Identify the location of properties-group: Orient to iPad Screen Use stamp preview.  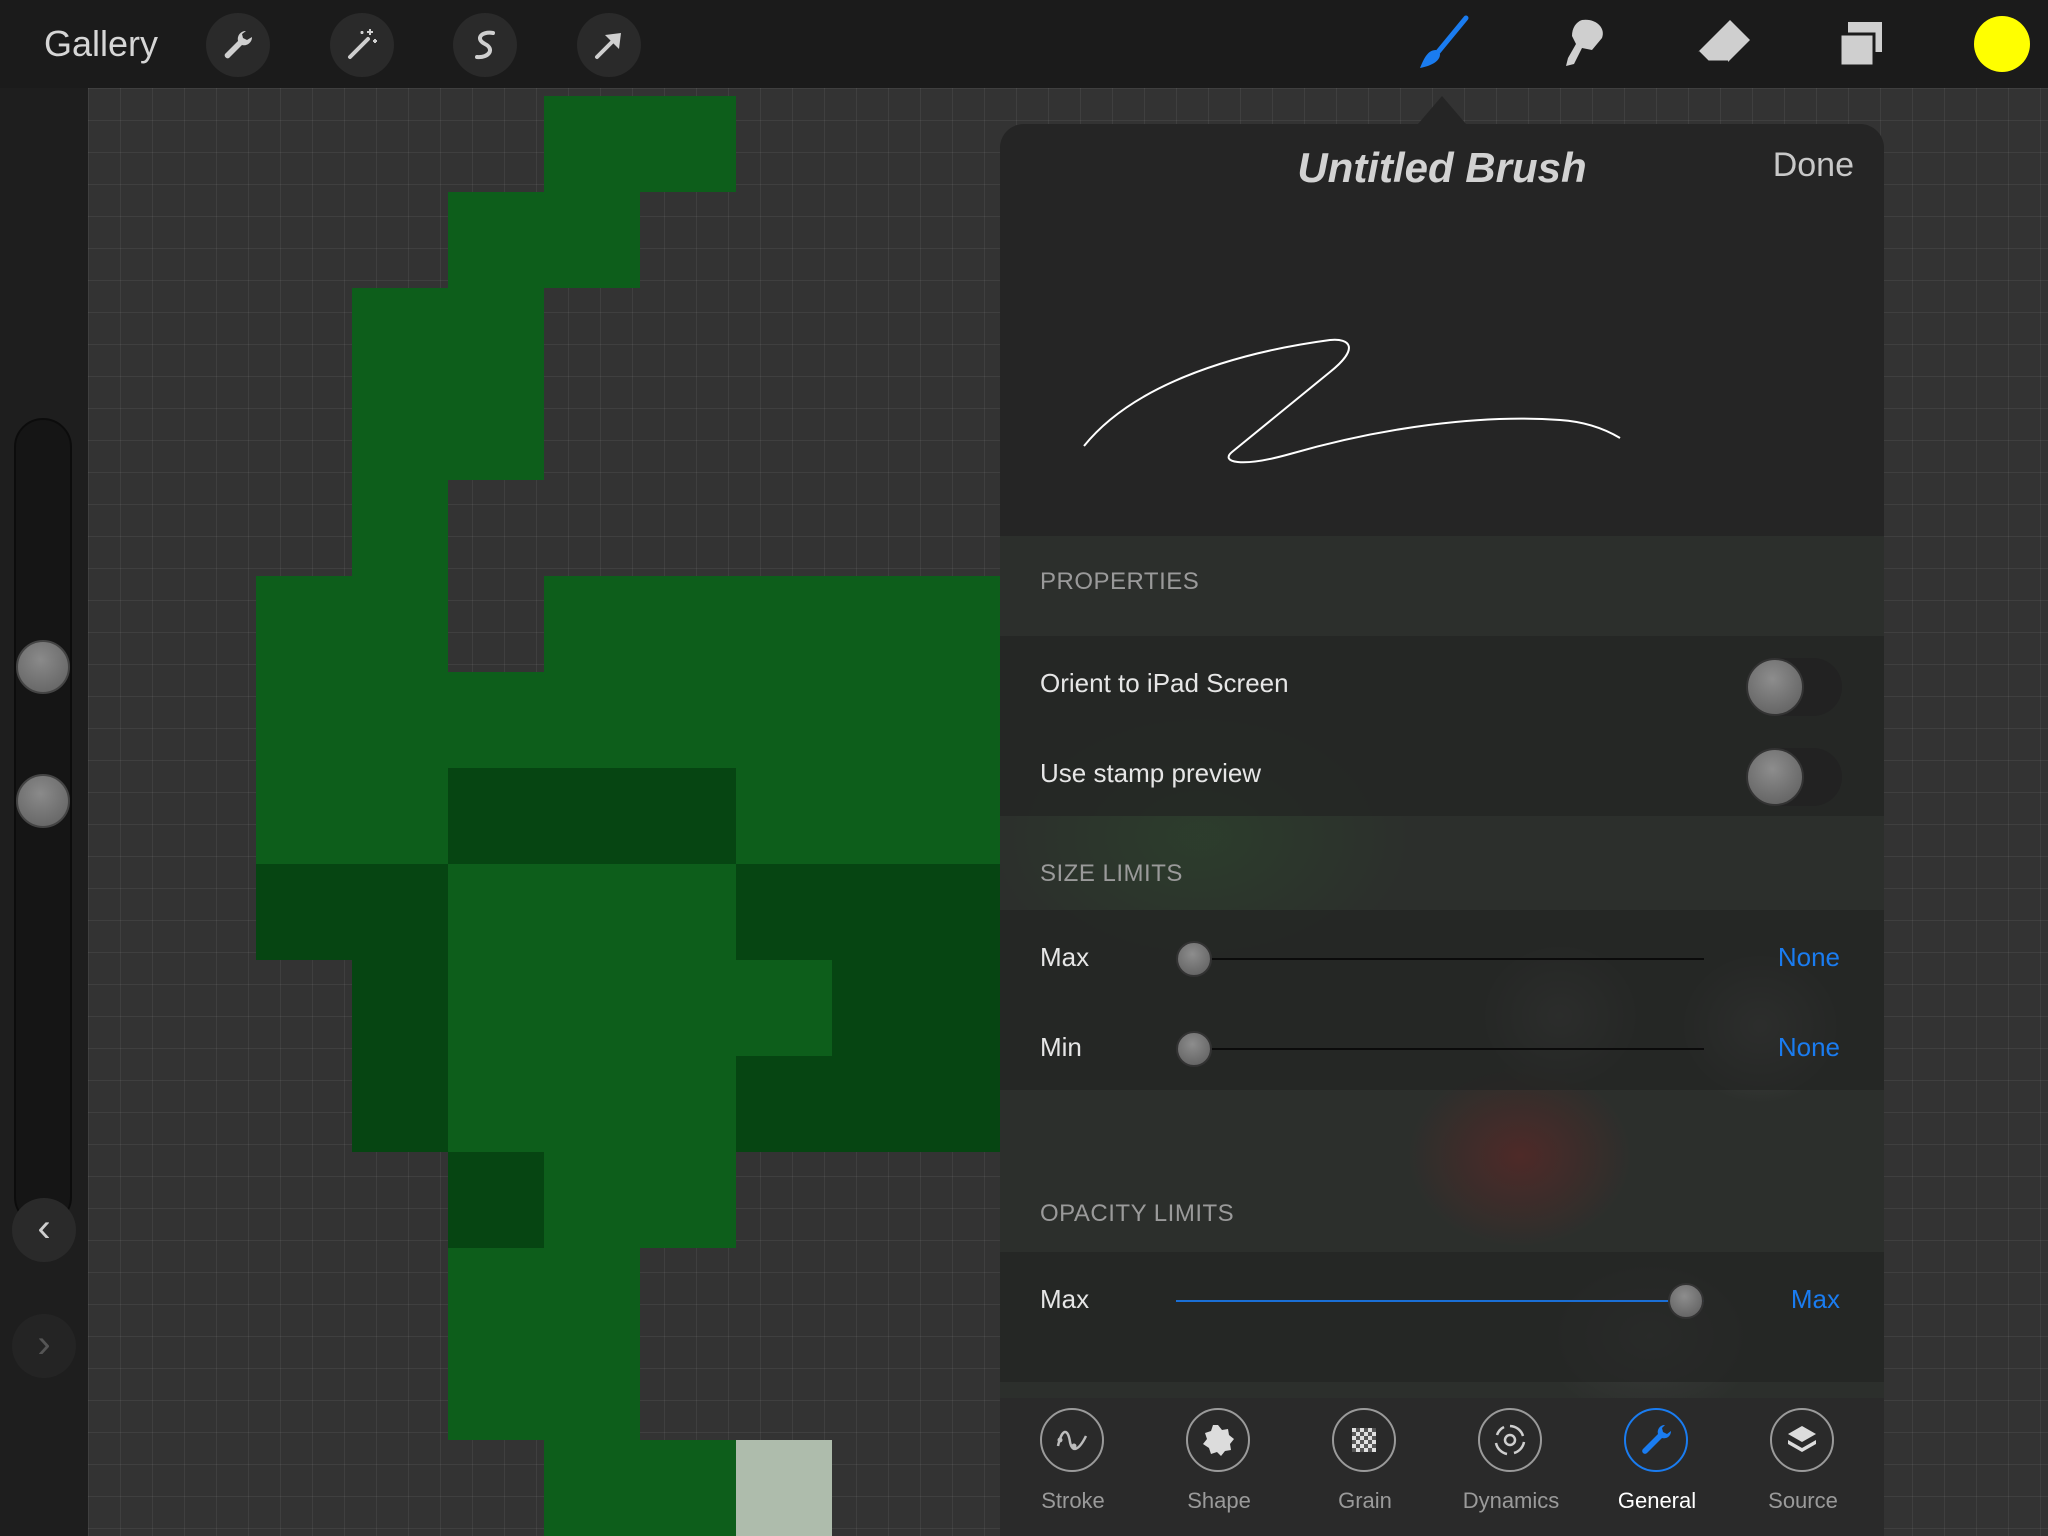
(1442, 726).